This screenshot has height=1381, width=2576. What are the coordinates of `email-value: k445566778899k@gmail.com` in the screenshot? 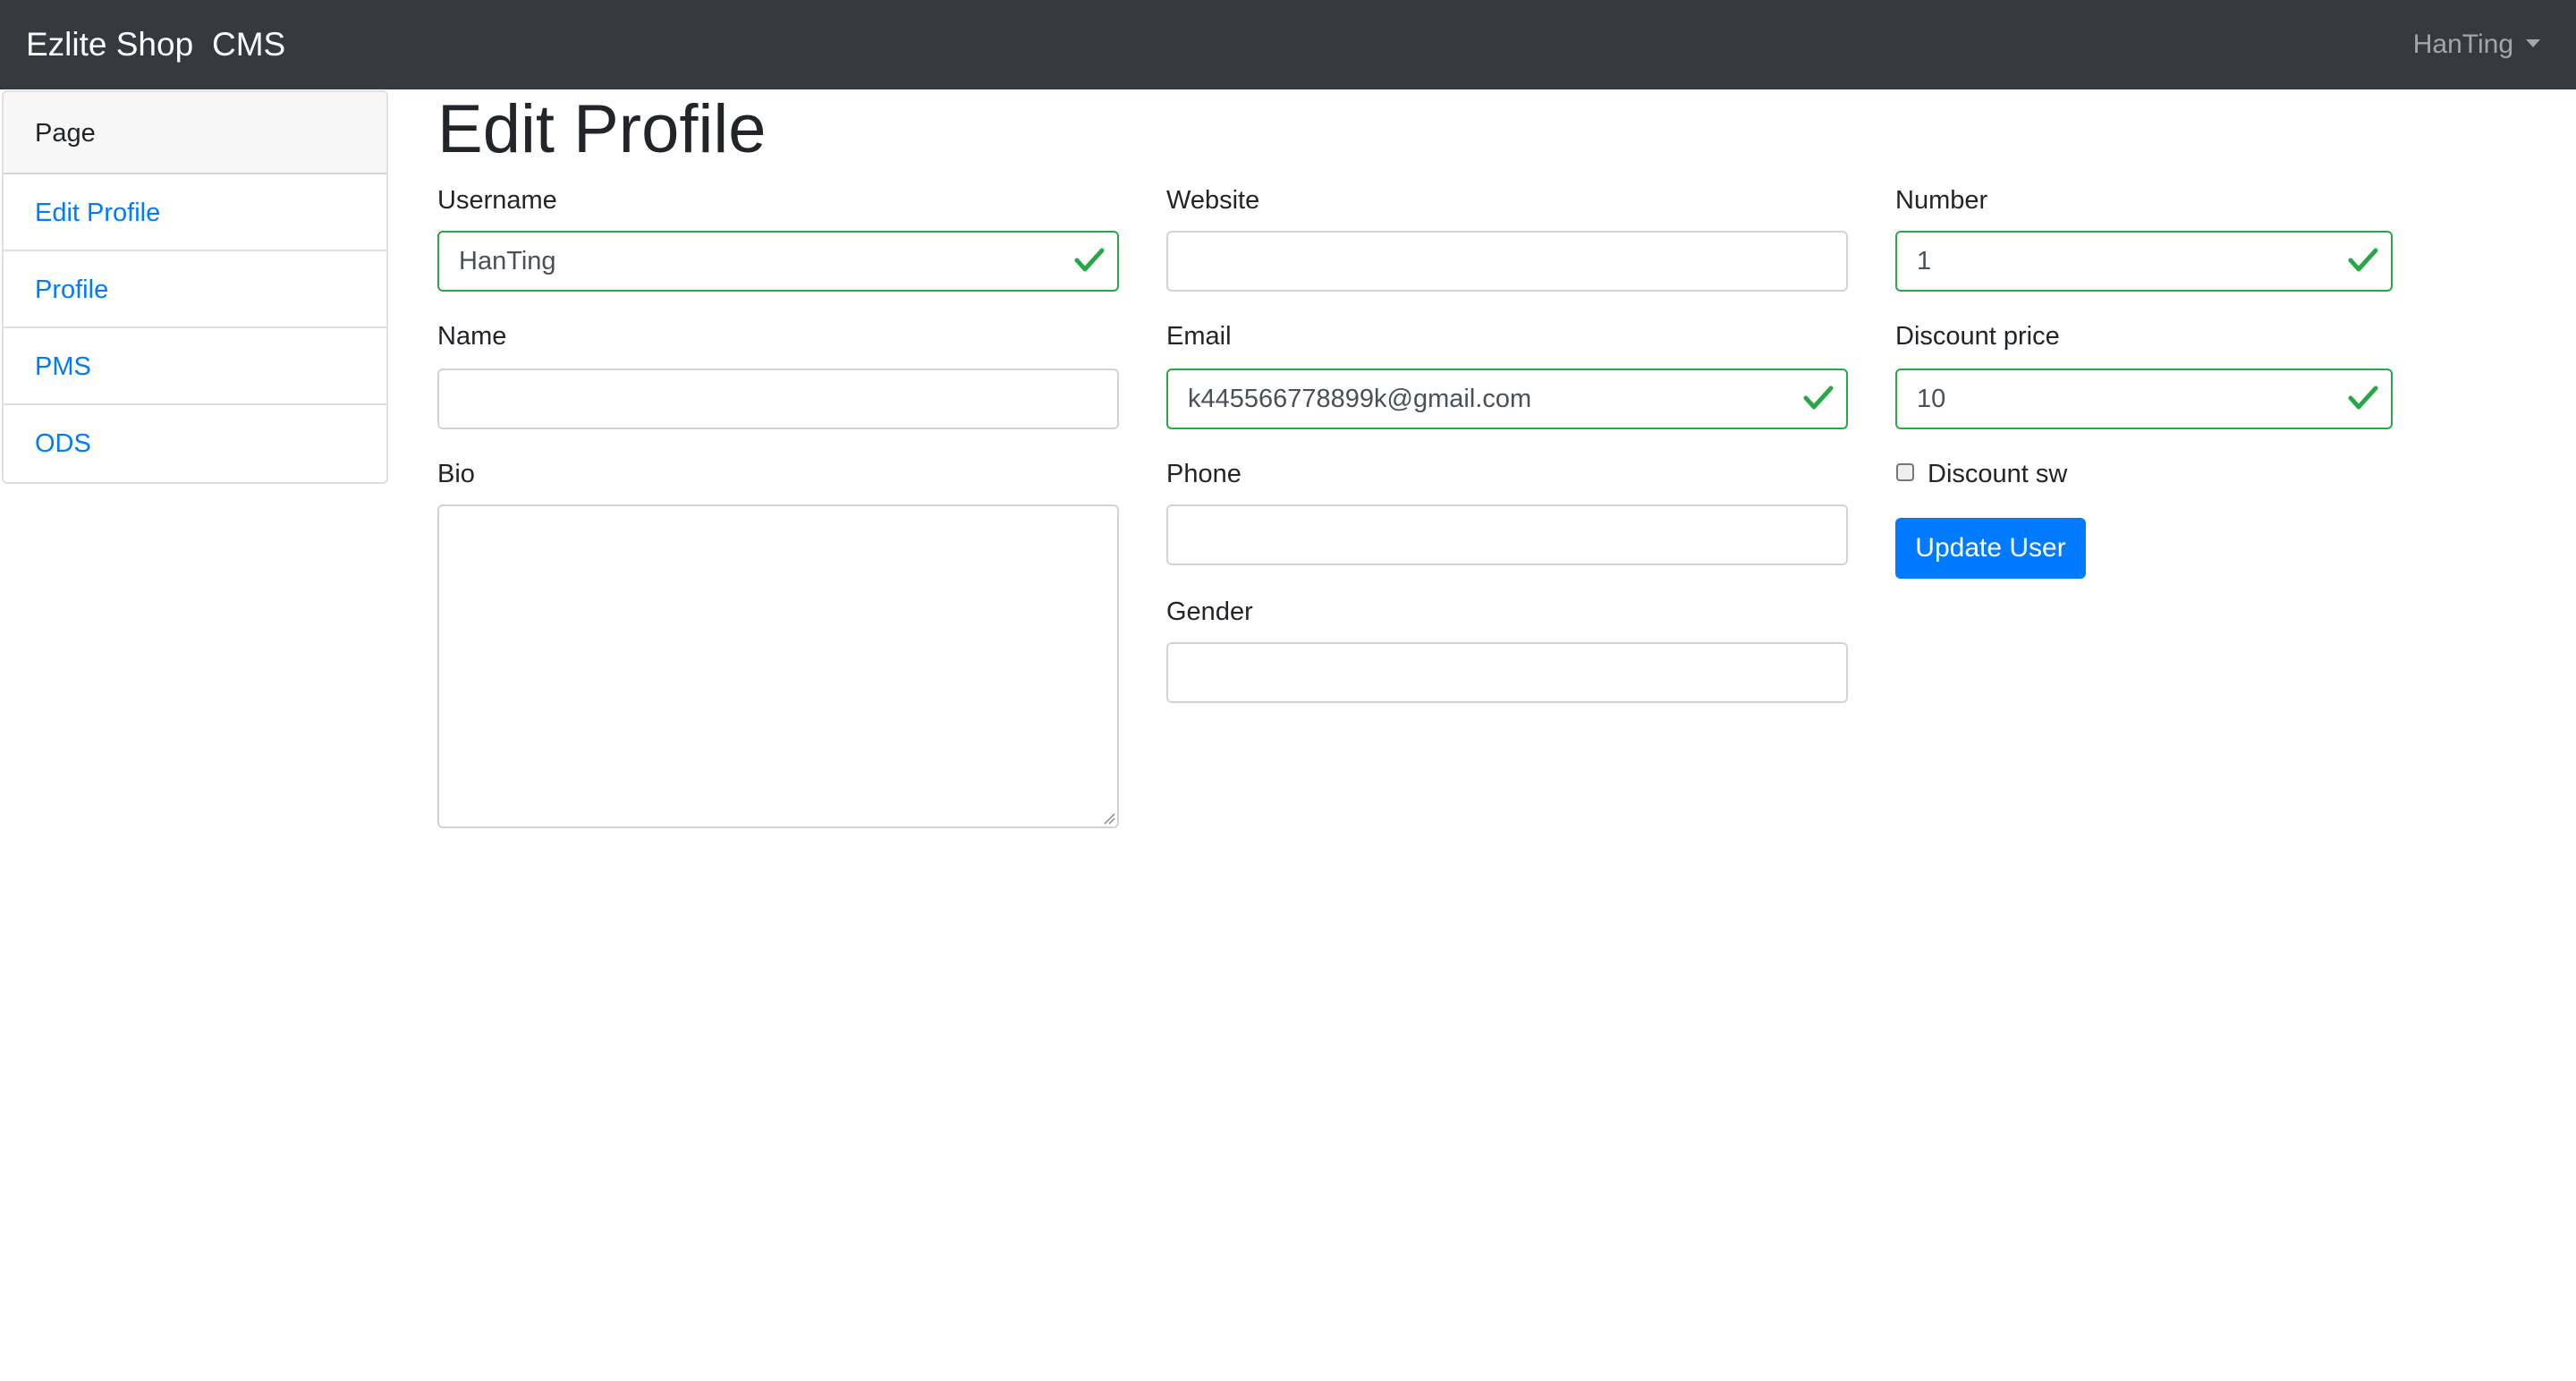 It's located at (1360, 399).